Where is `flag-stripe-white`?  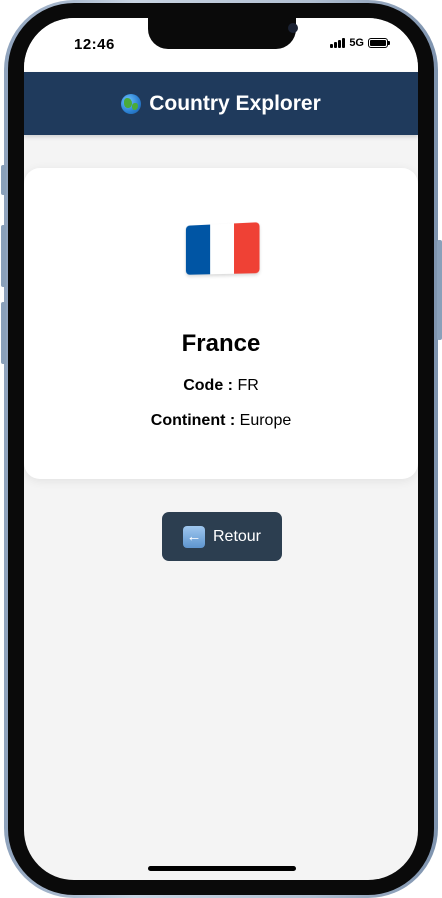
flag-stripe-white is located at coordinates (222, 249).